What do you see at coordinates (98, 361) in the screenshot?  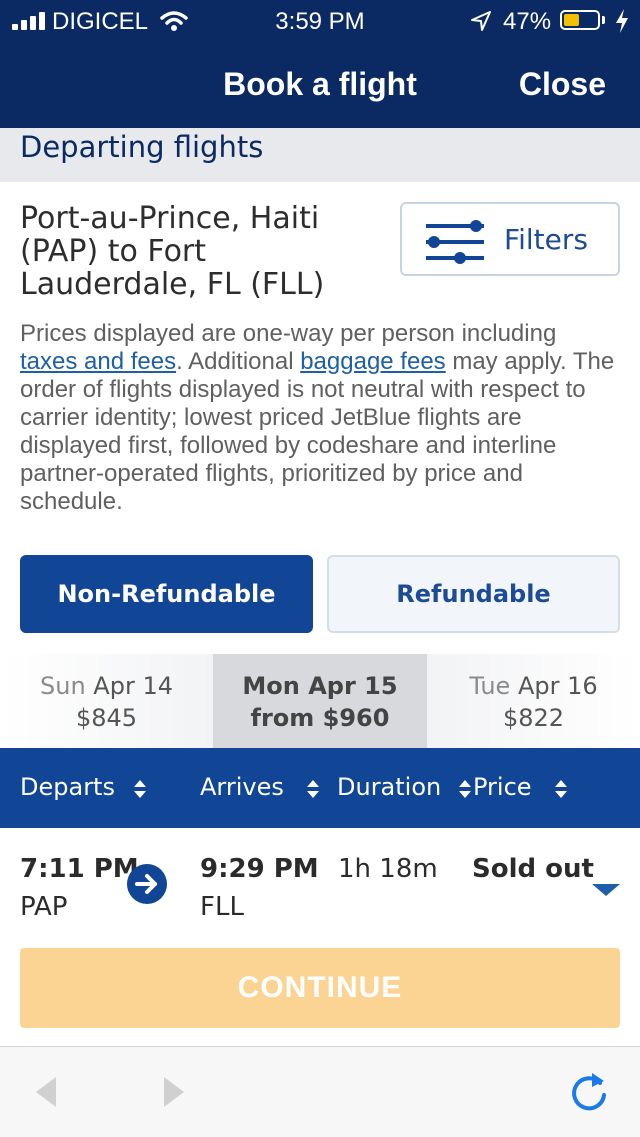 I see `taxes-and-fees-link: taxes and fees` at bounding box center [98, 361].